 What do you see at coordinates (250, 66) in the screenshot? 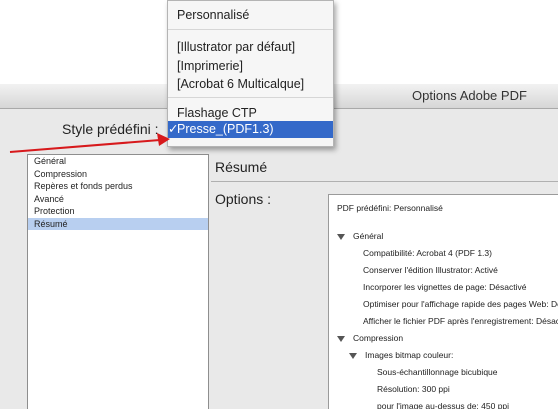
I see `menu-item-2: [Imprimerie]` at bounding box center [250, 66].